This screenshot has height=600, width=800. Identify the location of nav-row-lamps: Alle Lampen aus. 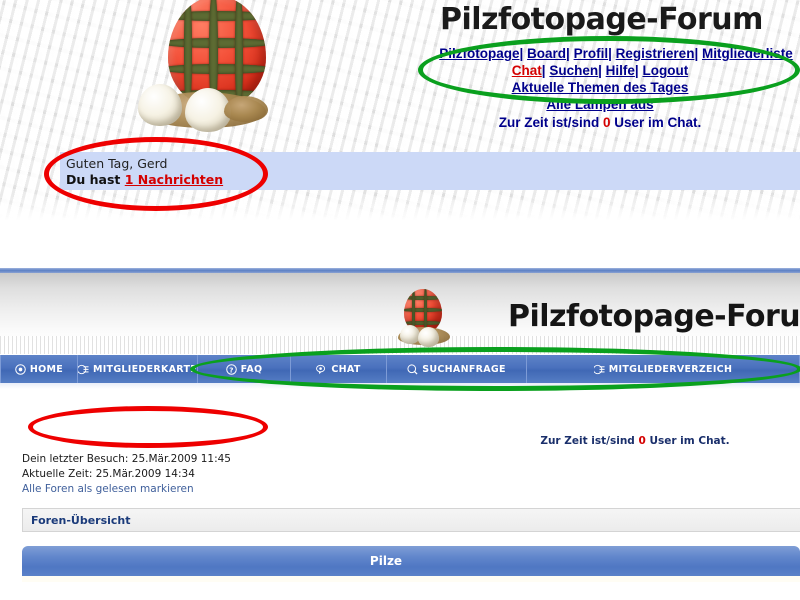
(600, 104).